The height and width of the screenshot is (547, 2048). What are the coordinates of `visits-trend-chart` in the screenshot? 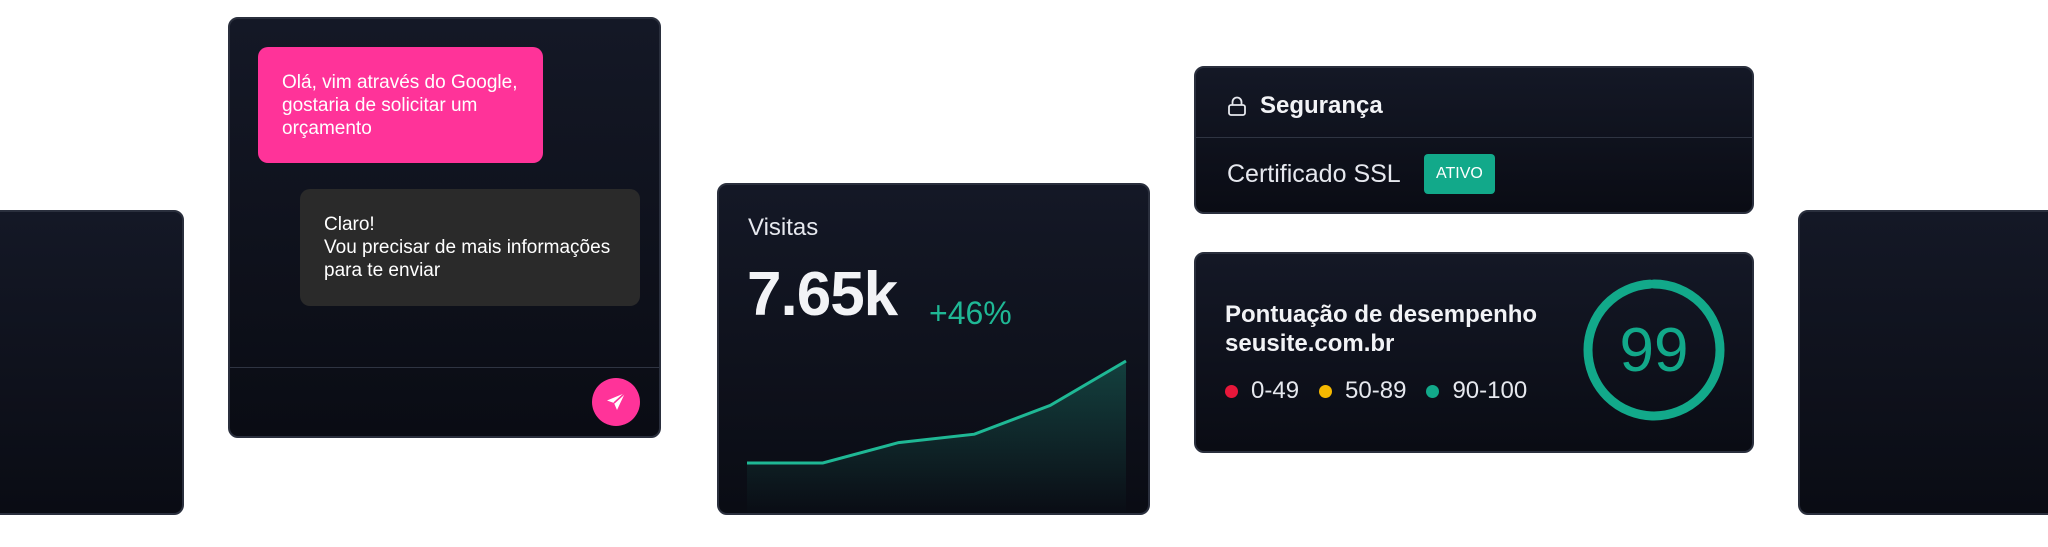 It's located at (937, 436).